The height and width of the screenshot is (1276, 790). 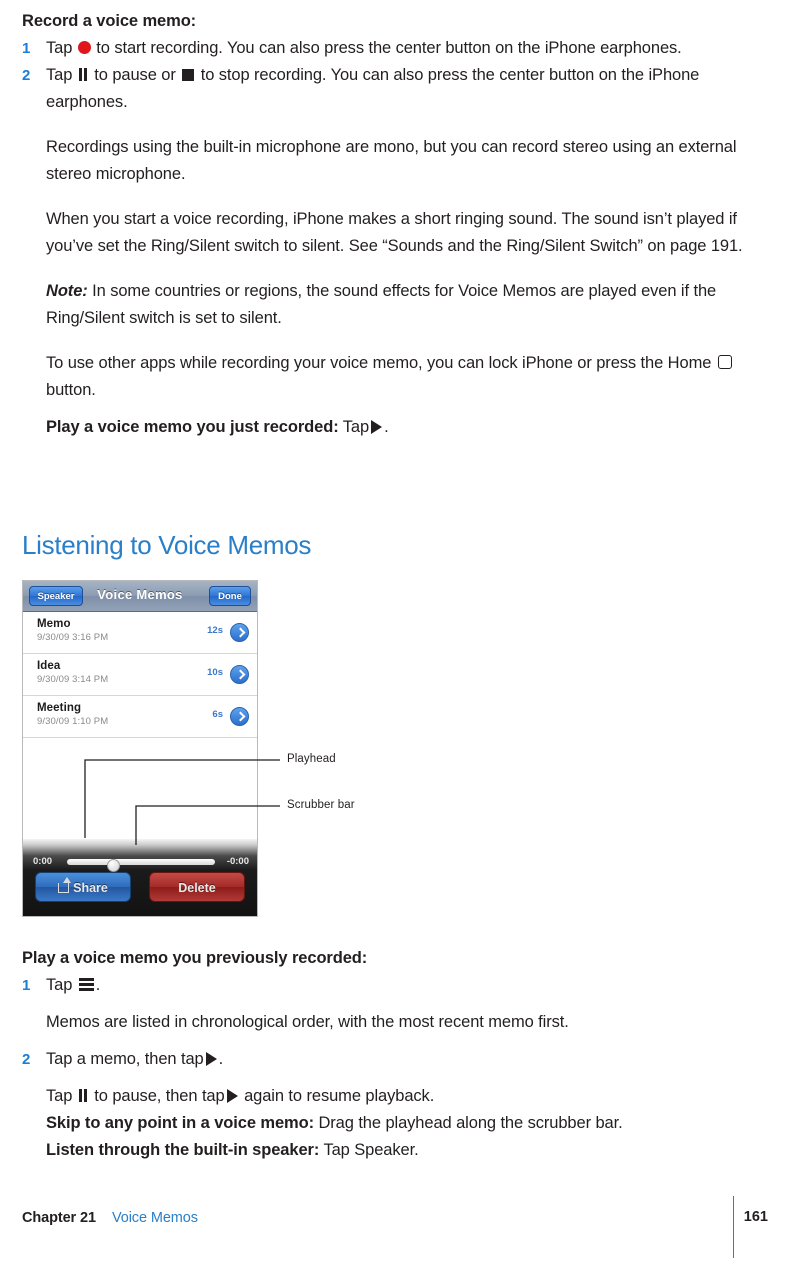 I want to click on skip-point-label: Skip to any point in a voice memo:, so click(x=180, y=1123).